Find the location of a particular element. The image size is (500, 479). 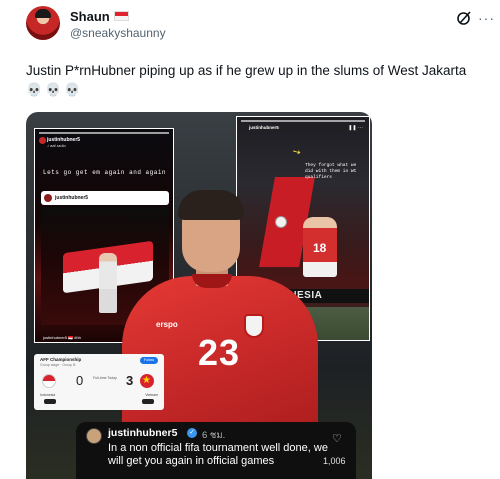

user-handle: @sneakyshaunny is located at coordinates (118, 33).